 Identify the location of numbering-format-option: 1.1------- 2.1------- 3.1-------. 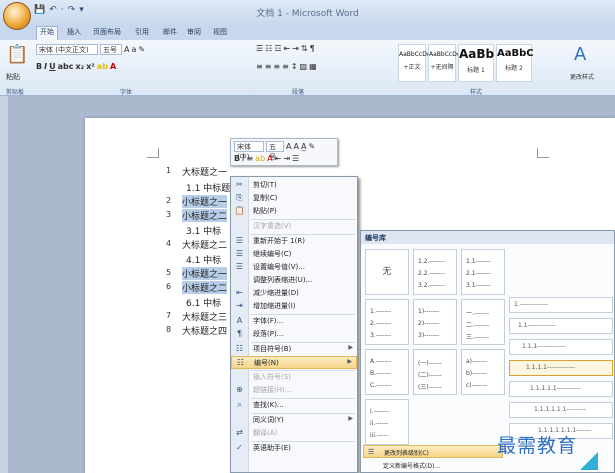
(483, 272).